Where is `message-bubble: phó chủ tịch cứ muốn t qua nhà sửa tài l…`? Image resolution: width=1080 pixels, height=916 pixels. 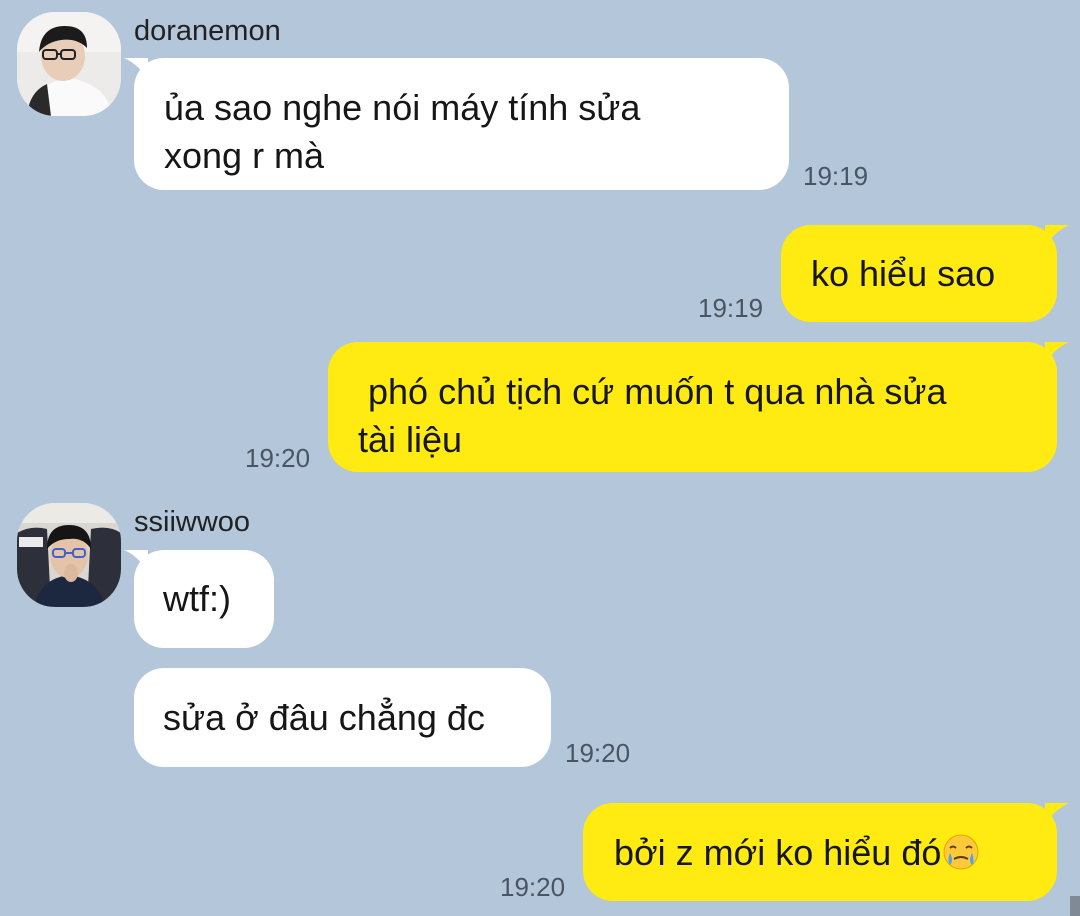 message-bubble: phó chủ tịch cứ muốn t qua nhà sửa tài l… is located at coordinates (692, 407).